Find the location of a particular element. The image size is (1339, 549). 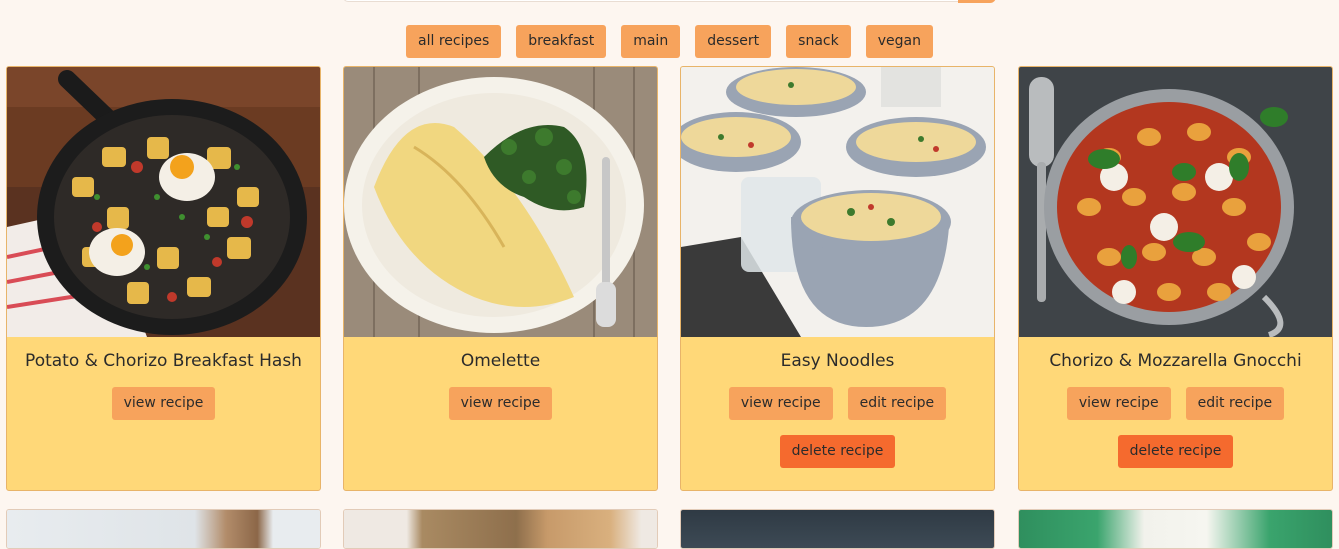

recipe-title: Chorizo & Mozzarella Gnocchi is located at coordinates (1175, 361).